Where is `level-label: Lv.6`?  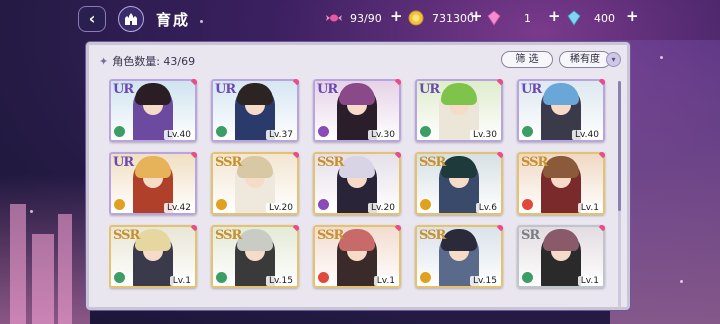
level-label: Lv.6 is located at coordinates (487, 208).